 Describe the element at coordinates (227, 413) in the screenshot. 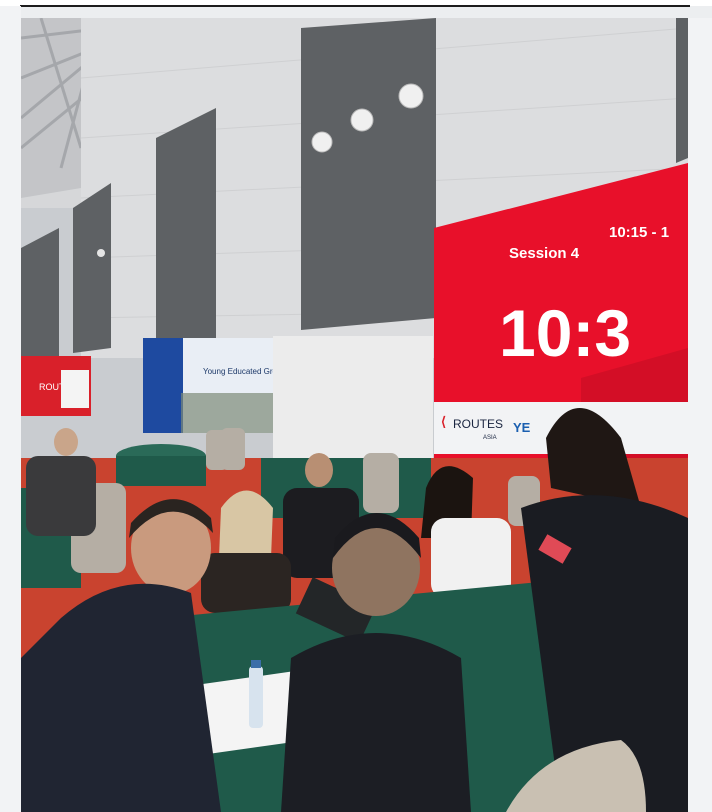

I see `booth-banner-skyline` at that location.